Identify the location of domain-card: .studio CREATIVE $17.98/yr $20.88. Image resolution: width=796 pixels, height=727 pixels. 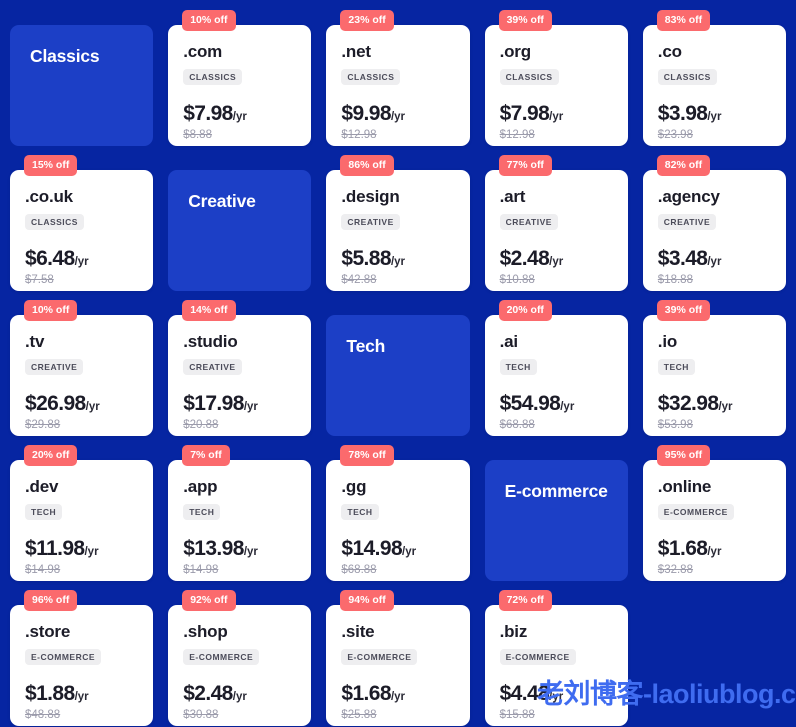
(240, 375).